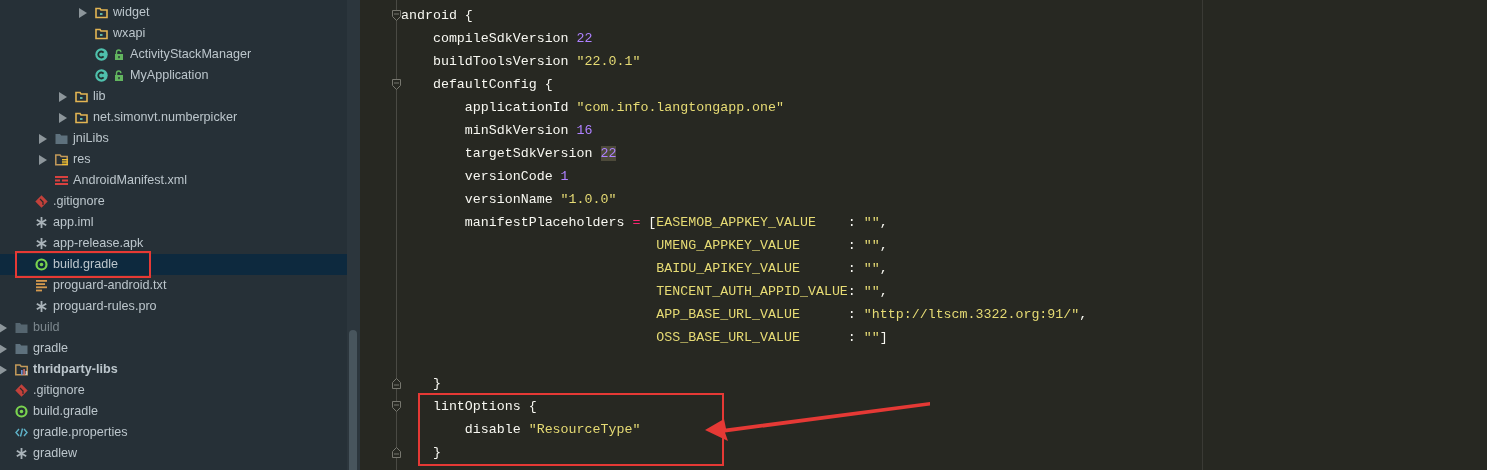 The height and width of the screenshot is (470, 1487). I want to click on tree-item: gradle, so click(173, 348).